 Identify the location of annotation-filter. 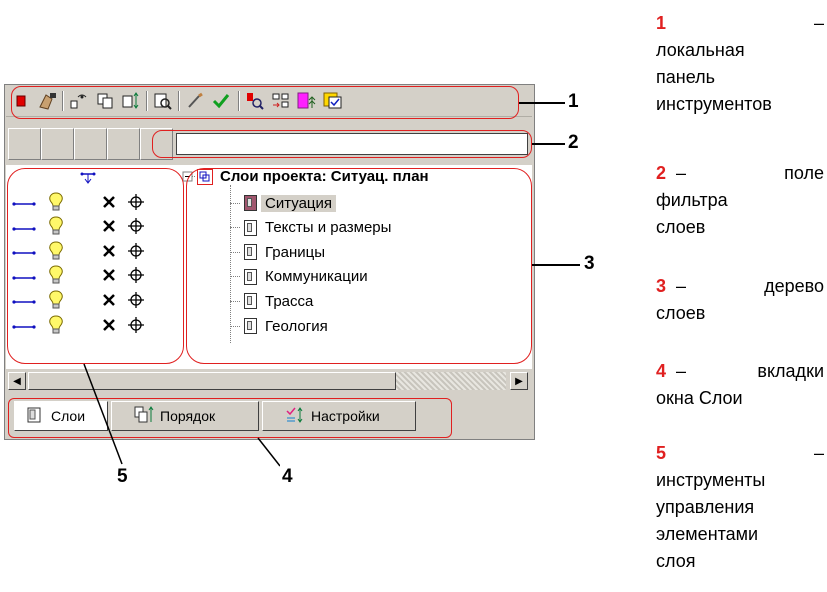
(342, 144).